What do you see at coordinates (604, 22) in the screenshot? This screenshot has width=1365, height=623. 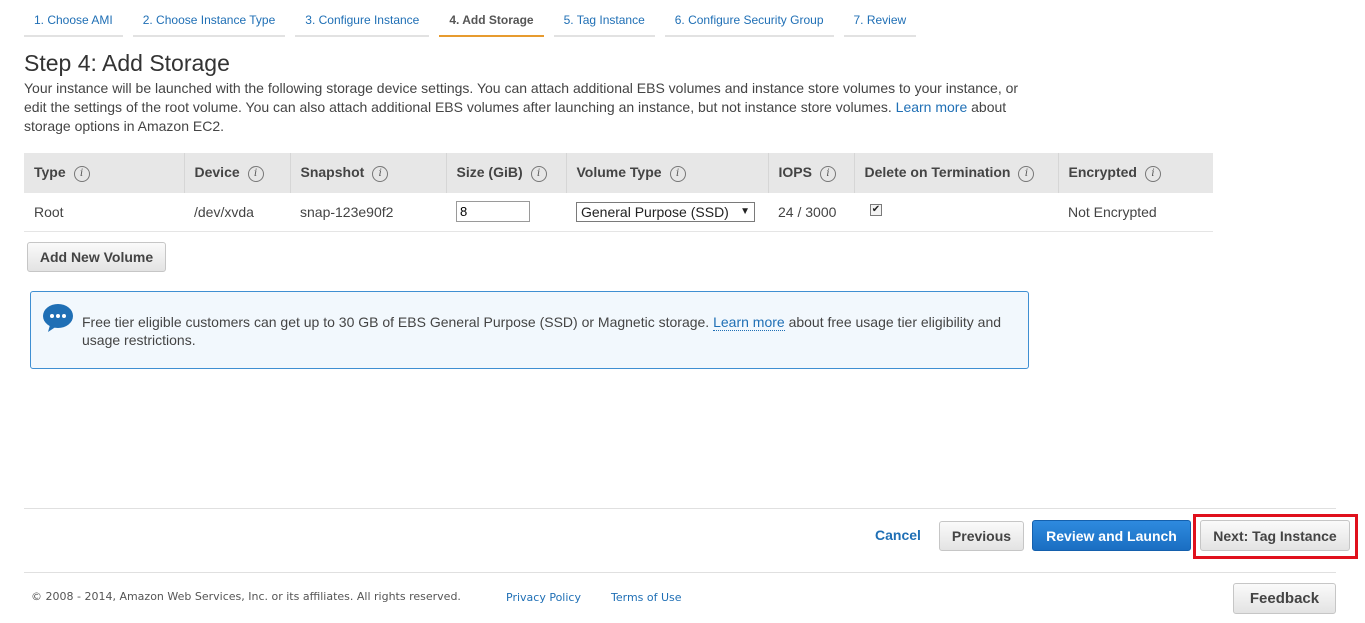 I see `tab-tag-instance: 5. Tag Instance` at bounding box center [604, 22].